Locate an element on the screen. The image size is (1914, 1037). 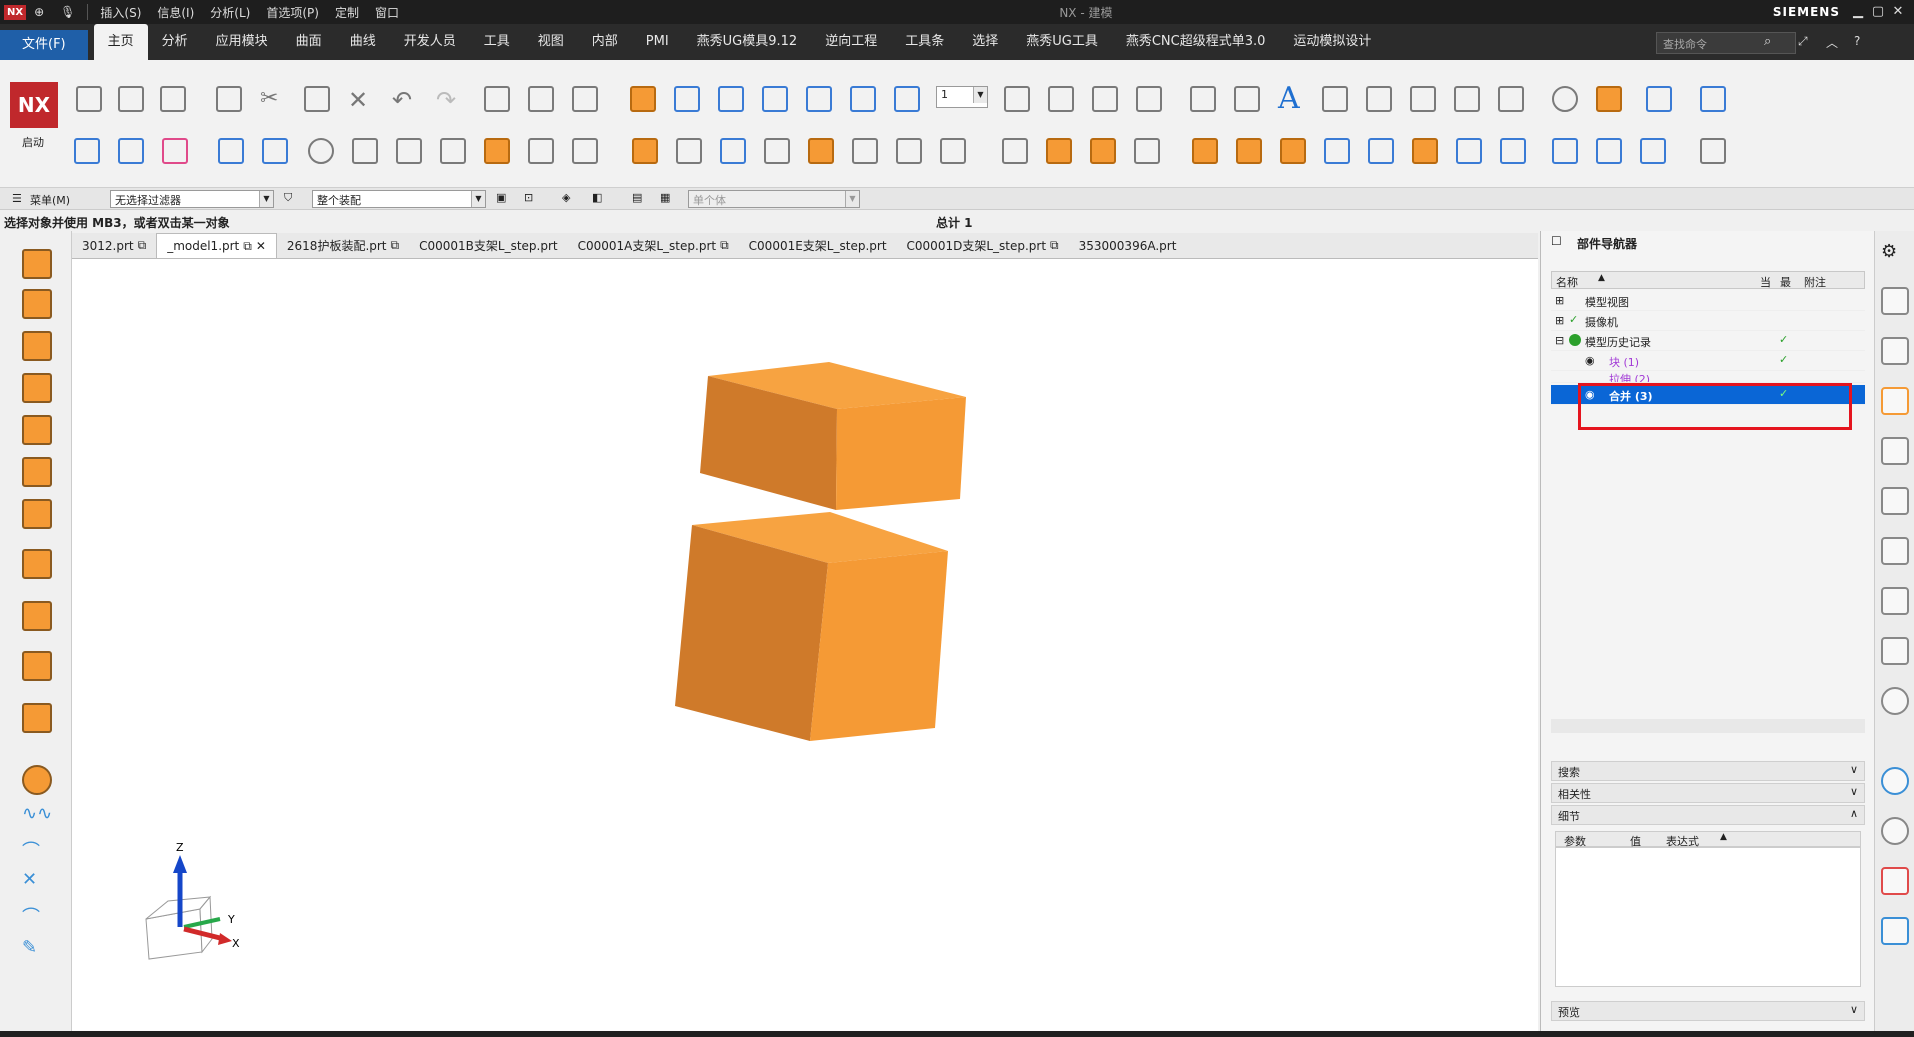
tab-home: 主页 is located at coordinates (120, 42).